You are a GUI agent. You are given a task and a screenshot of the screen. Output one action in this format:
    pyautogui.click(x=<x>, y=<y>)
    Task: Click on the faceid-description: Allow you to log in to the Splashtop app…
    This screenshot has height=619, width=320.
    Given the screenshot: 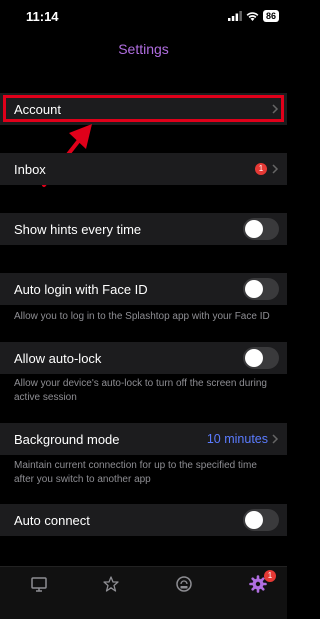 What is the action you would take?
    pyautogui.click(x=142, y=316)
    